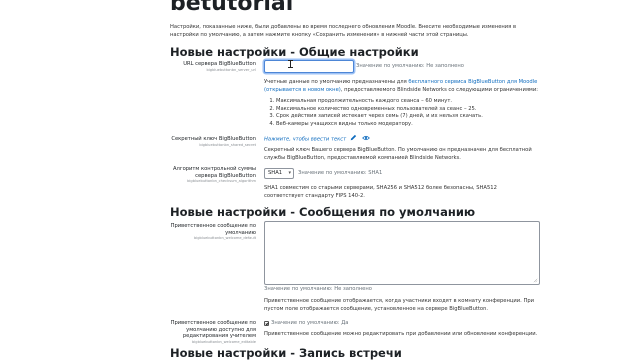  Describe the element at coordinates (535, 280) in the screenshot. I see `resize-handle-icon` at that location.